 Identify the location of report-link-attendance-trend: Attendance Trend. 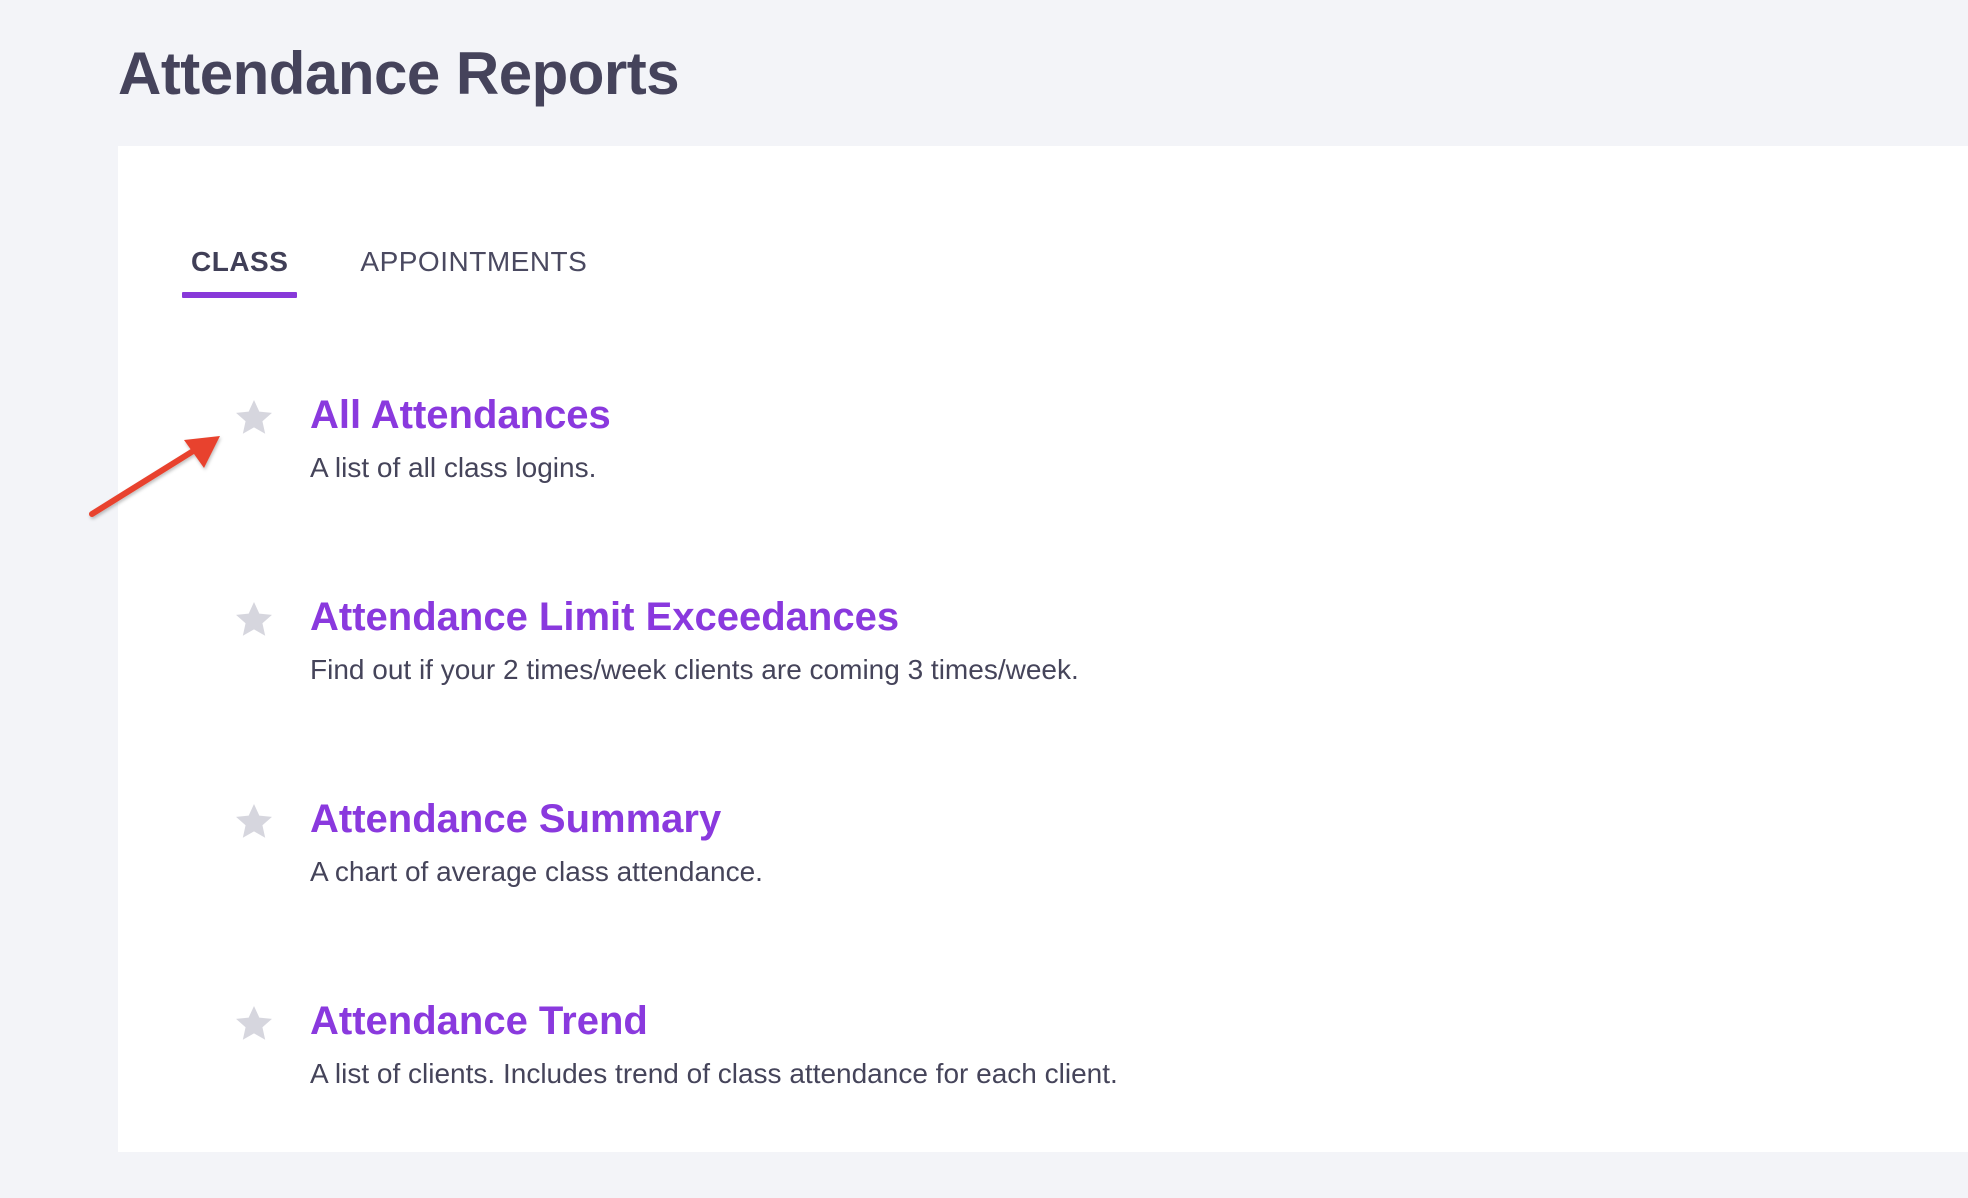
(479, 1021).